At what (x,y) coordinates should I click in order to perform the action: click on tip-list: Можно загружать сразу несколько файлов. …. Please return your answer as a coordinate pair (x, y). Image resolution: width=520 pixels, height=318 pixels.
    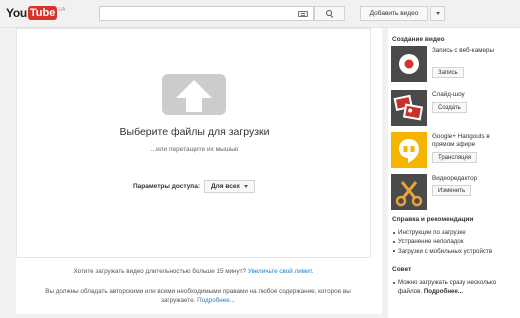
    Looking at the image, I should click on (455, 287).